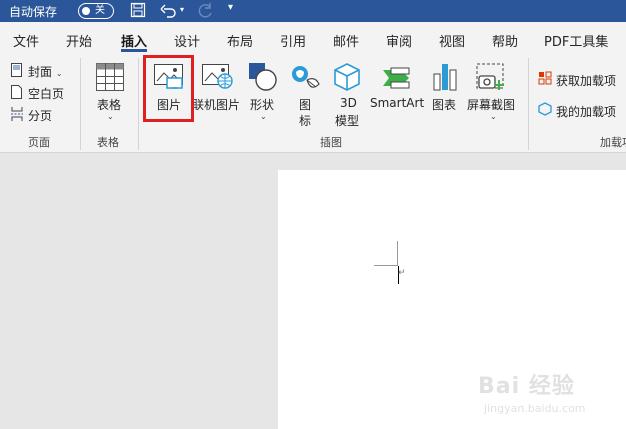  I want to click on watermark: Bai 经验 jingyan.baidu.com, so click(552, 397).